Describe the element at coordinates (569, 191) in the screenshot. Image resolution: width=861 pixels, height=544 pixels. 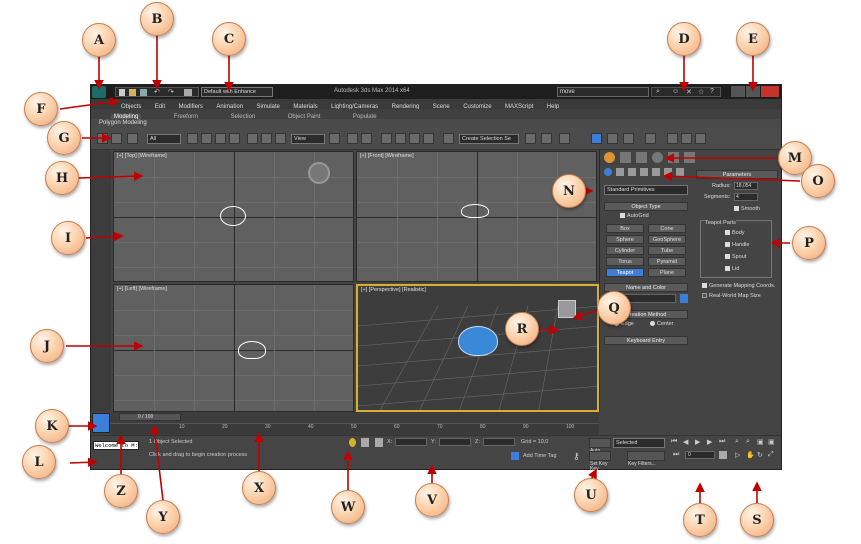
I see `callout-n: N` at that location.